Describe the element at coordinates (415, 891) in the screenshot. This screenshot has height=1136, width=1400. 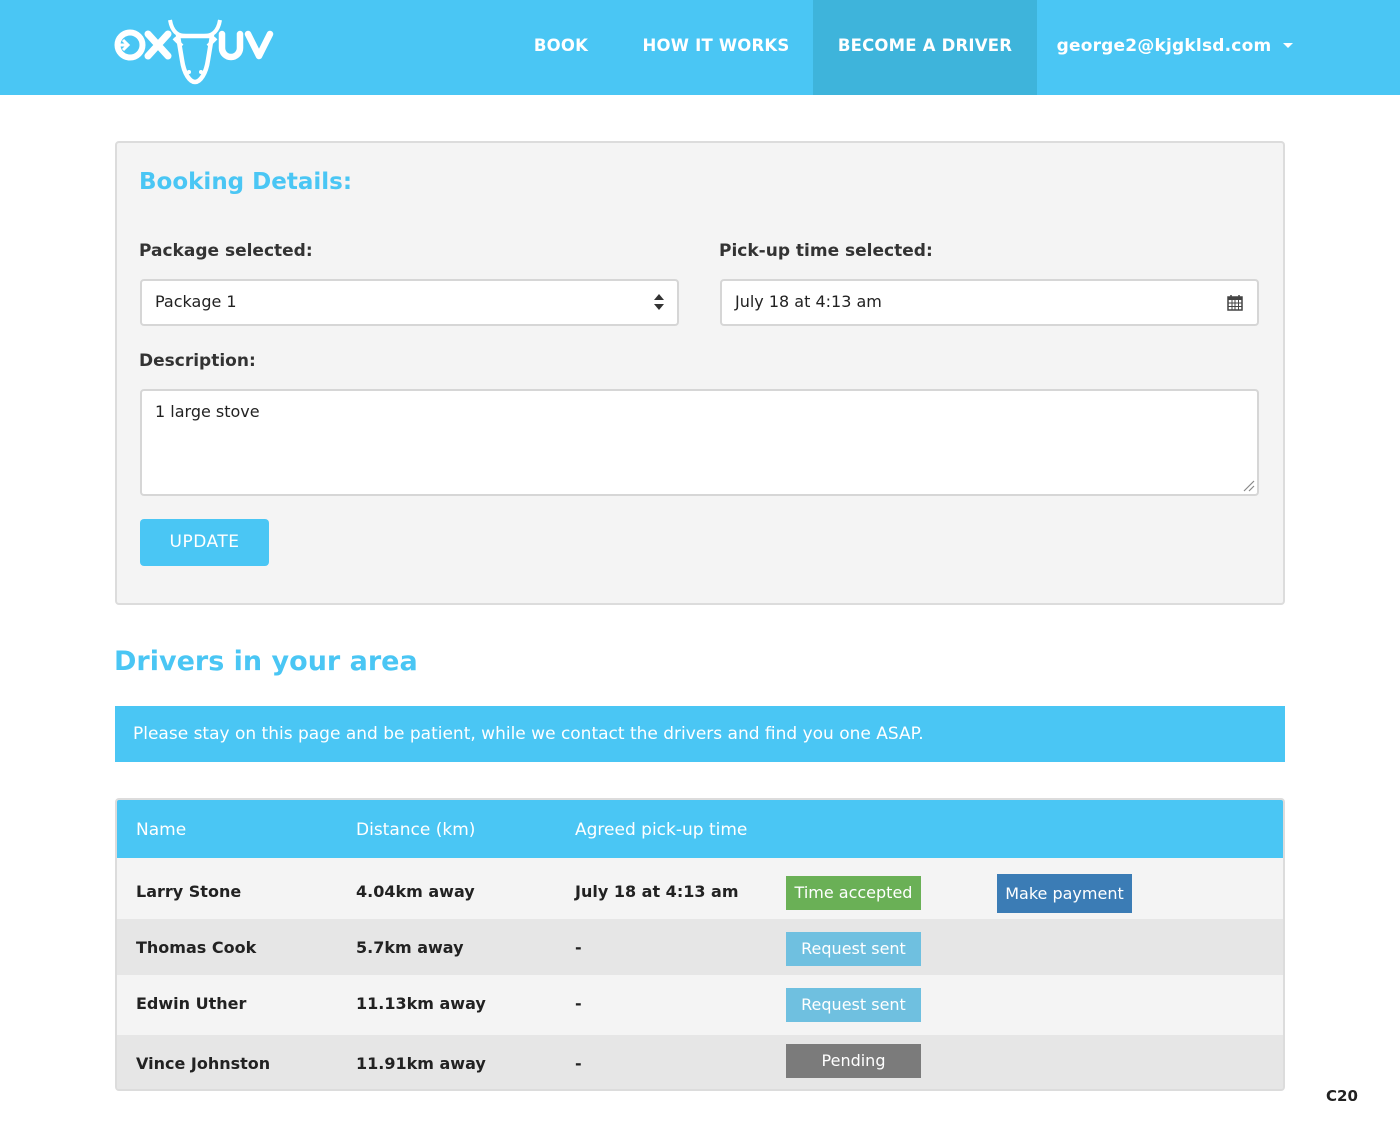
I see `driver-distance: 4.04km away` at that location.